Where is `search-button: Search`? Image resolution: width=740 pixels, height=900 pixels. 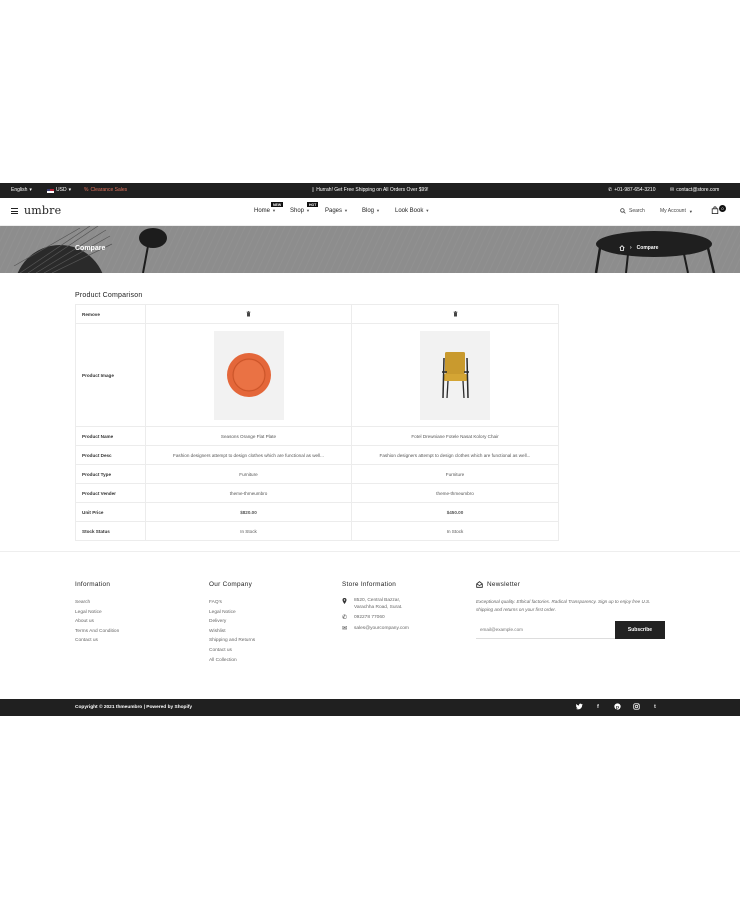
search-button: Search is located at coordinates (632, 211).